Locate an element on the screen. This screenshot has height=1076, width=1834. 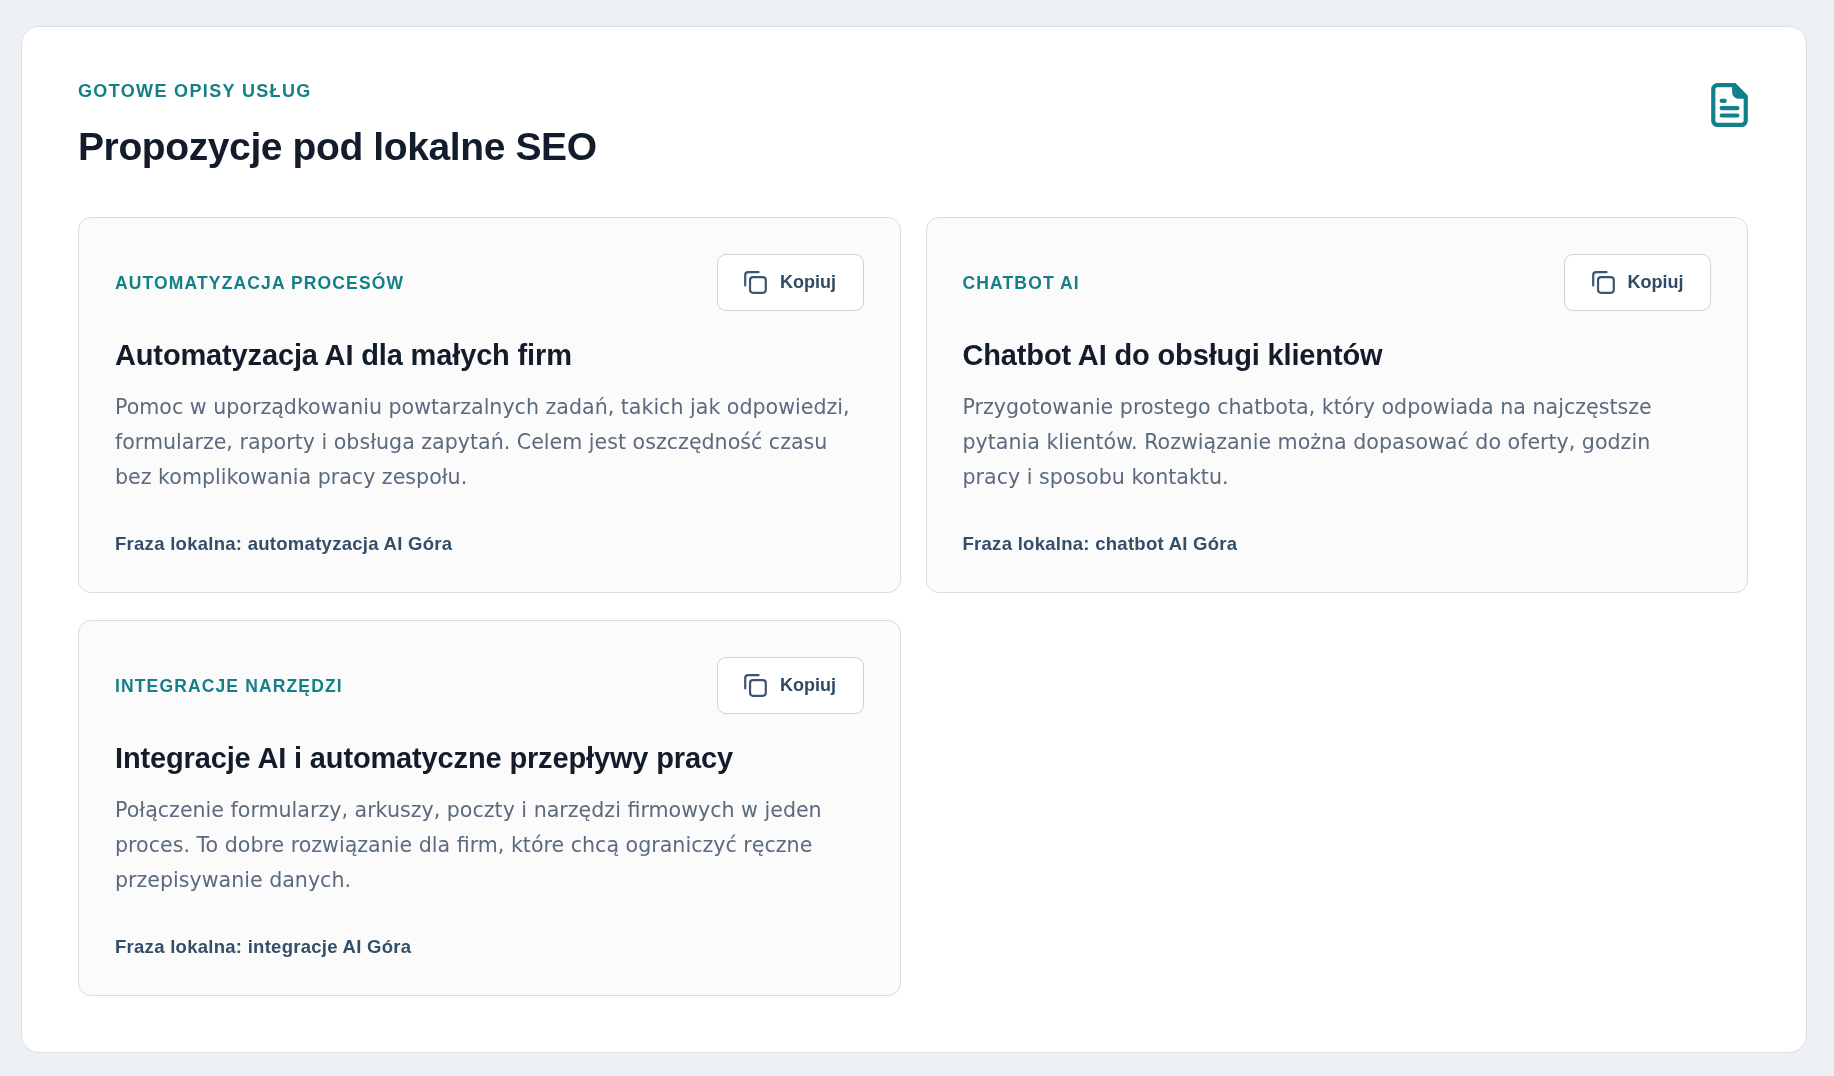
card-title: Integracje AI i automatyczne przepływy pracy is located at coordinates (424, 758).